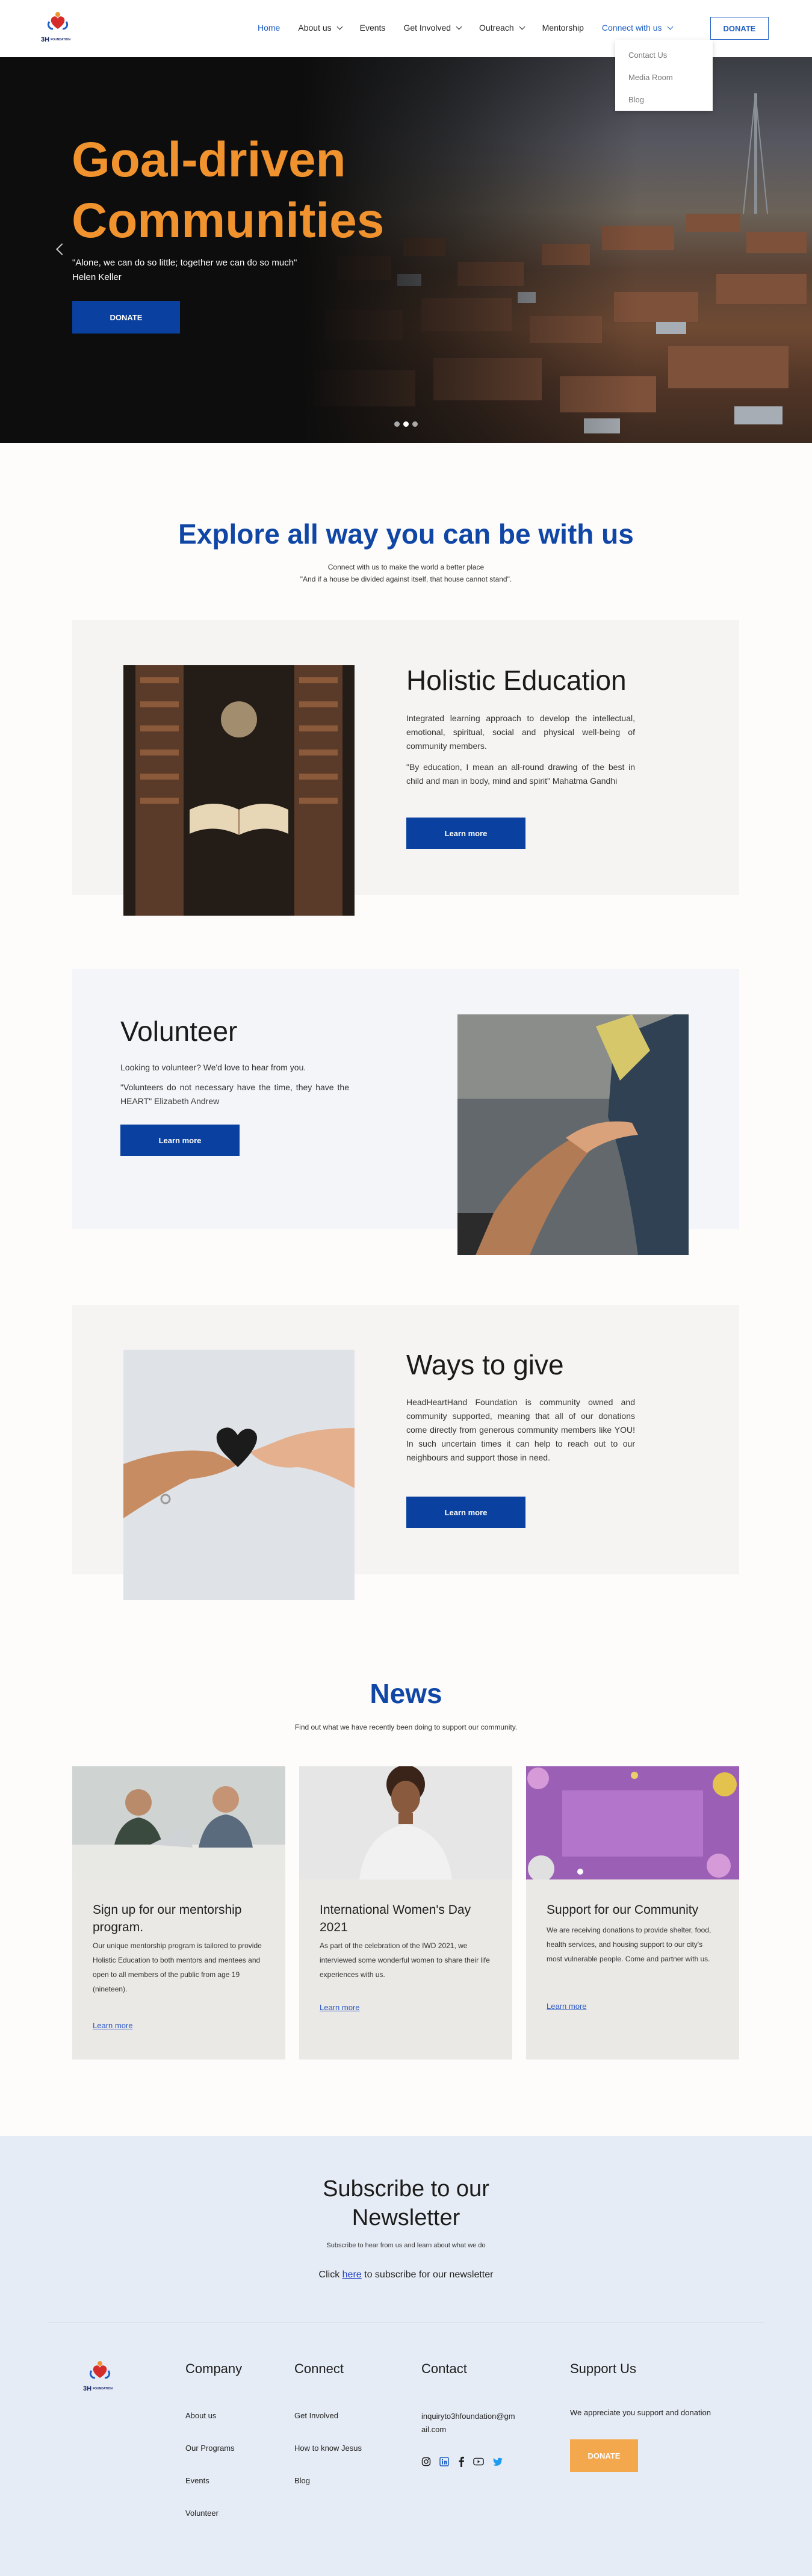 The height and width of the screenshot is (2576, 812). I want to click on site-logo: 3H FOUNDATION, so click(68, 29).